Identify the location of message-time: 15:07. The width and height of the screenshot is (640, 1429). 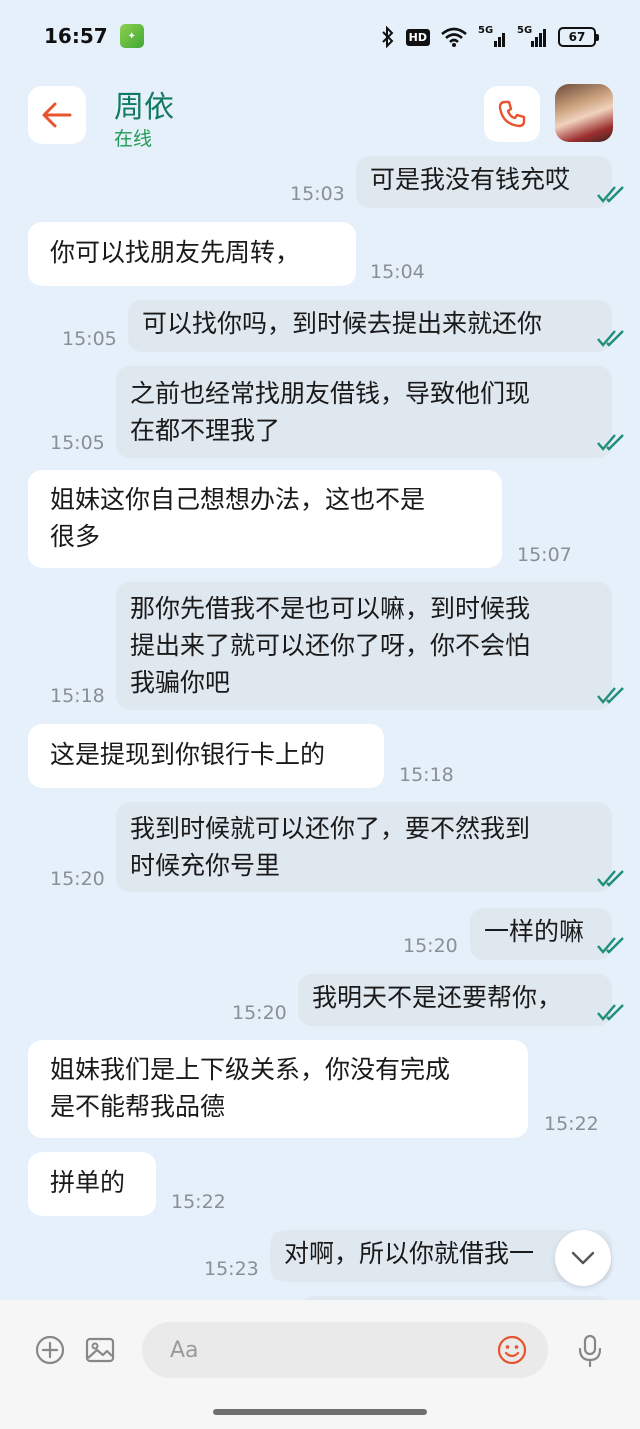
(544, 555).